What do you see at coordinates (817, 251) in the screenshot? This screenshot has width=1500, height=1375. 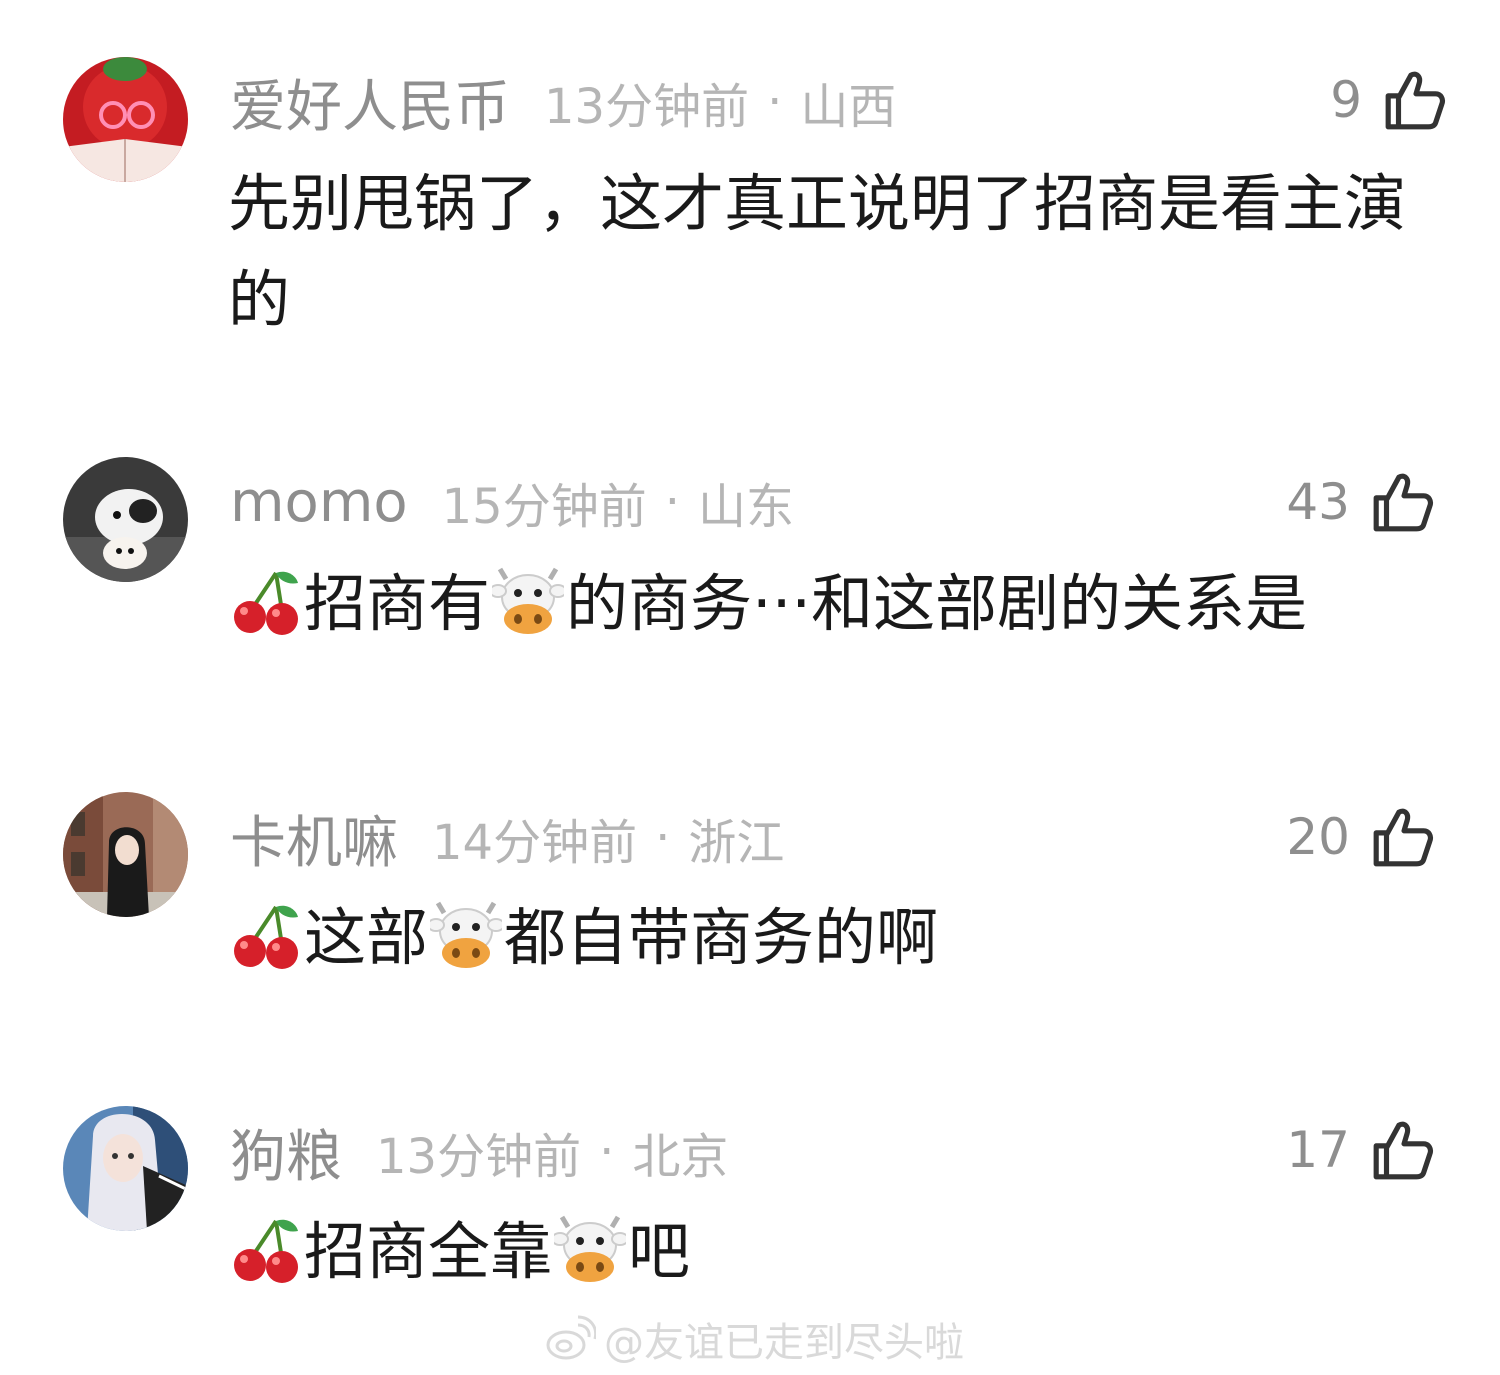 I see `comment-text-content: 先别甩锅了，这才真正说明了招商是看主演的` at bounding box center [817, 251].